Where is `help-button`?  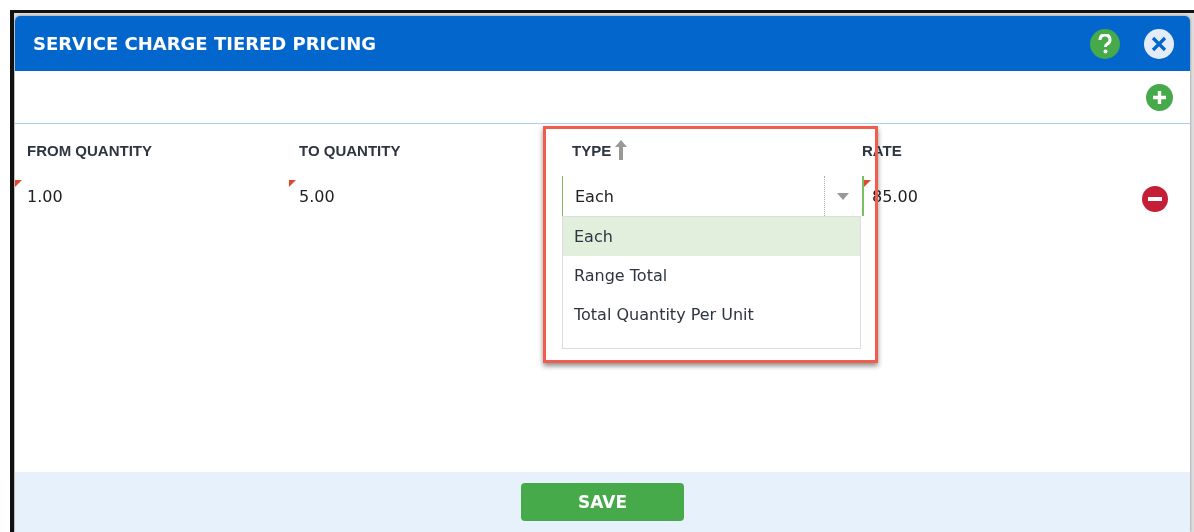
help-button is located at coordinates (1105, 43).